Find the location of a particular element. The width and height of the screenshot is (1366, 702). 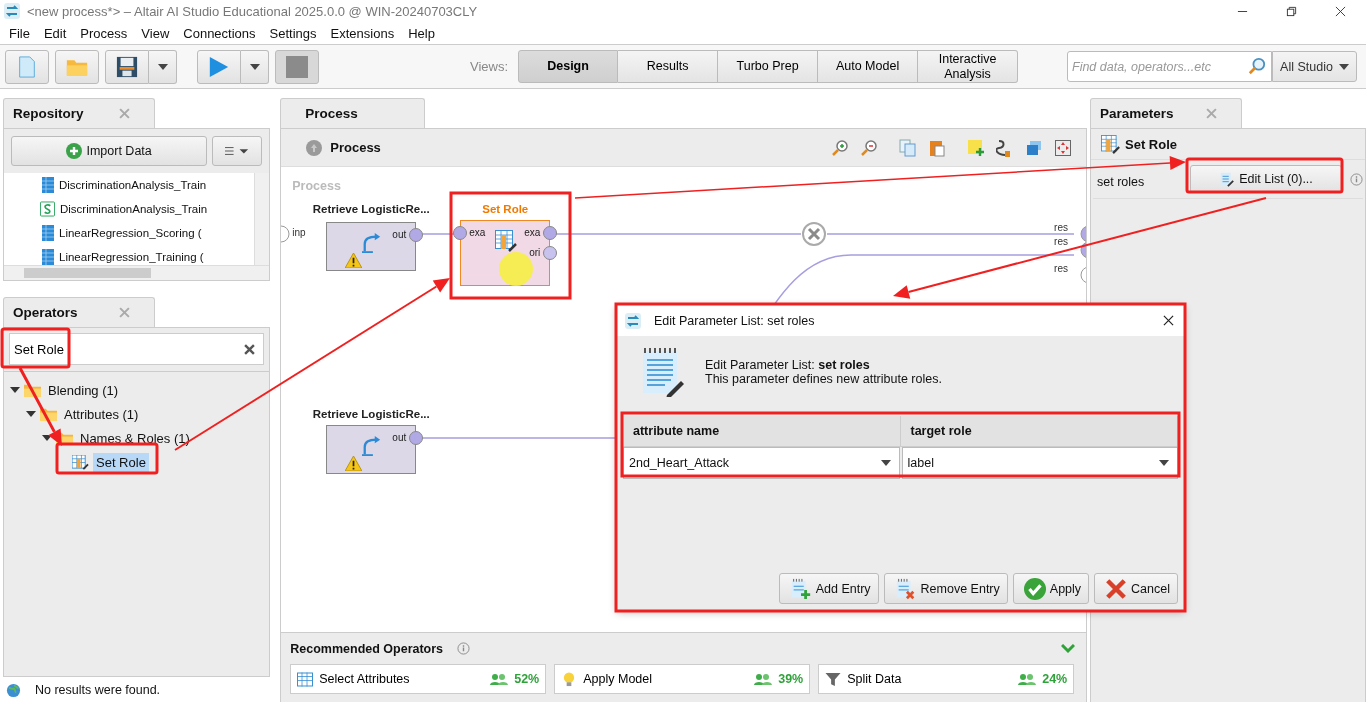

clear-icon is located at coordinates (250, 349).